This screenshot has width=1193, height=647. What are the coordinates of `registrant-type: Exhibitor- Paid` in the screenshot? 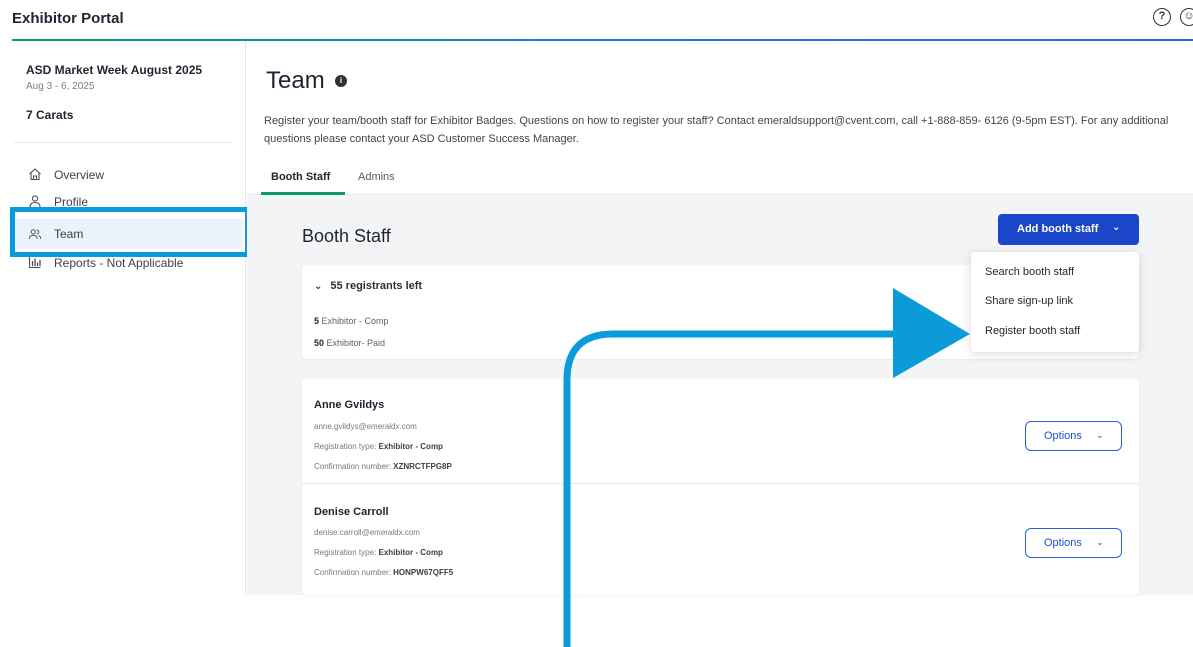 It's located at (356, 343).